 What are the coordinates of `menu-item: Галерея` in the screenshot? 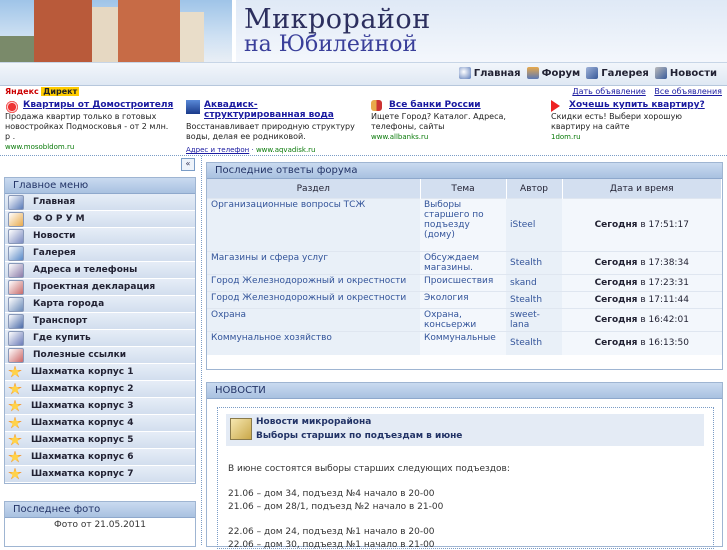 It's located at (100, 253).